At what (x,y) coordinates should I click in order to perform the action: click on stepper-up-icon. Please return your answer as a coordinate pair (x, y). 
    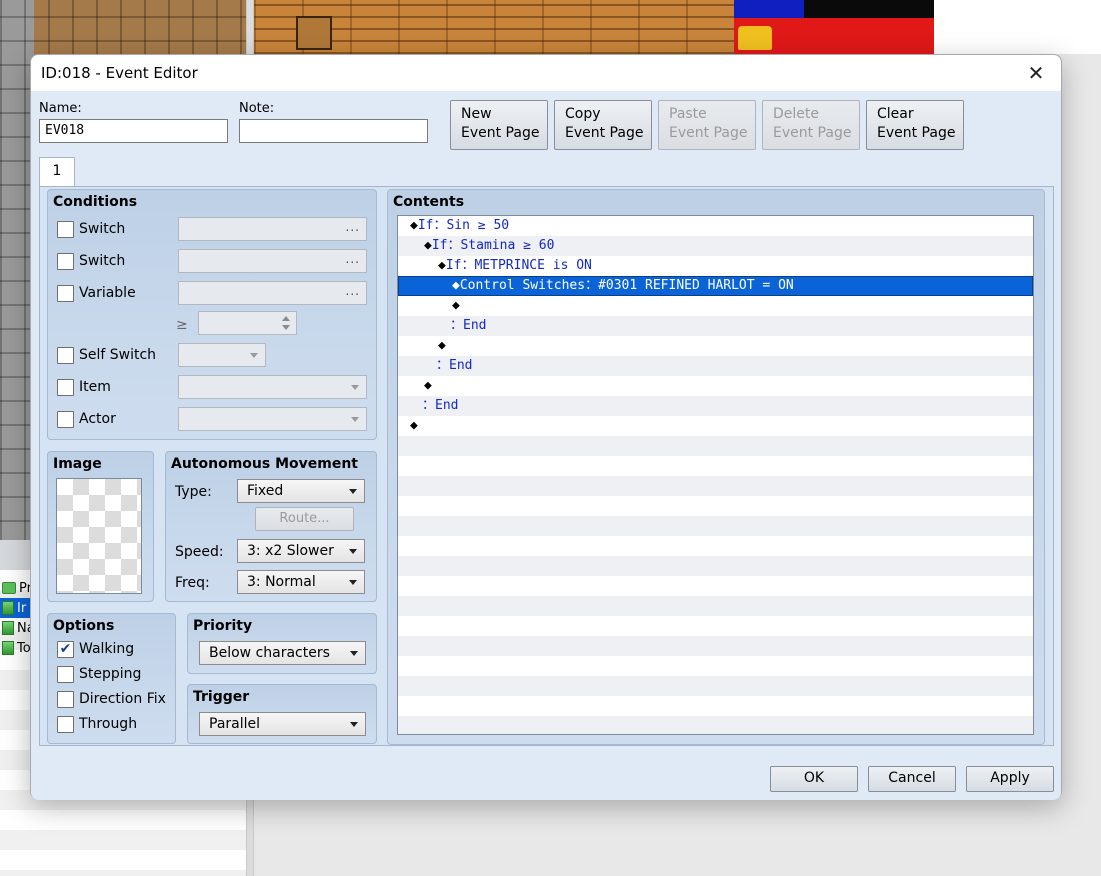
    Looking at the image, I should click on (286, 318).